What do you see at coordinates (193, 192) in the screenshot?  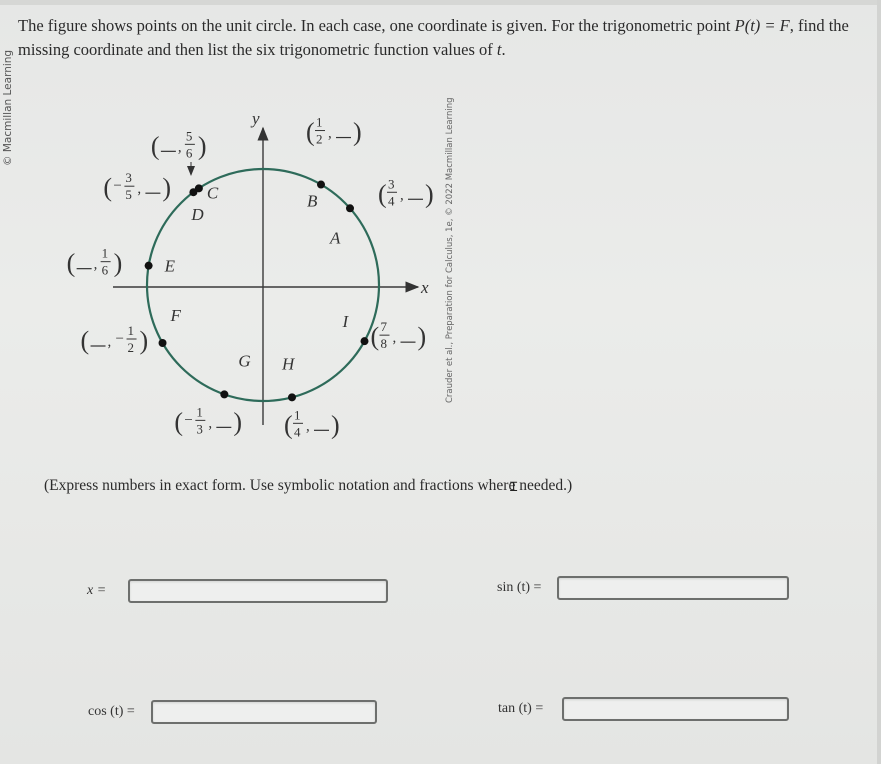 I see `point-d-dot` at bounding box center [193, 192].